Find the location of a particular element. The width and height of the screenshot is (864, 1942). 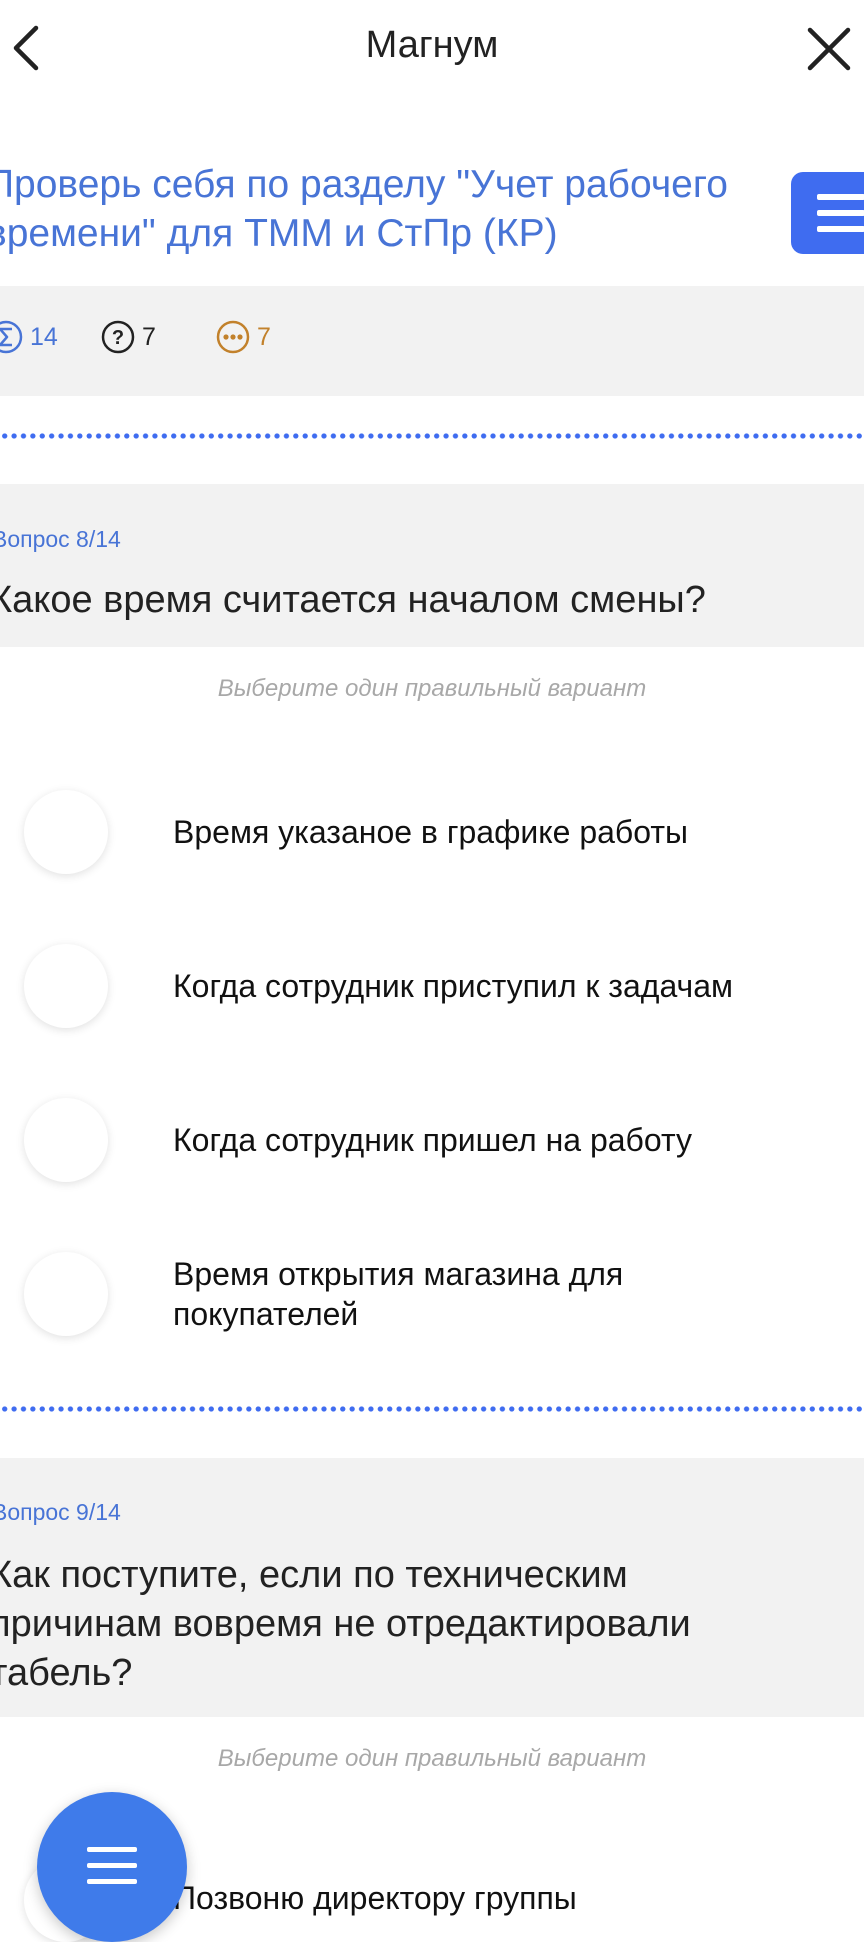

stats-panel: 14 ? 7 7 is located at coordinates (432, 341).